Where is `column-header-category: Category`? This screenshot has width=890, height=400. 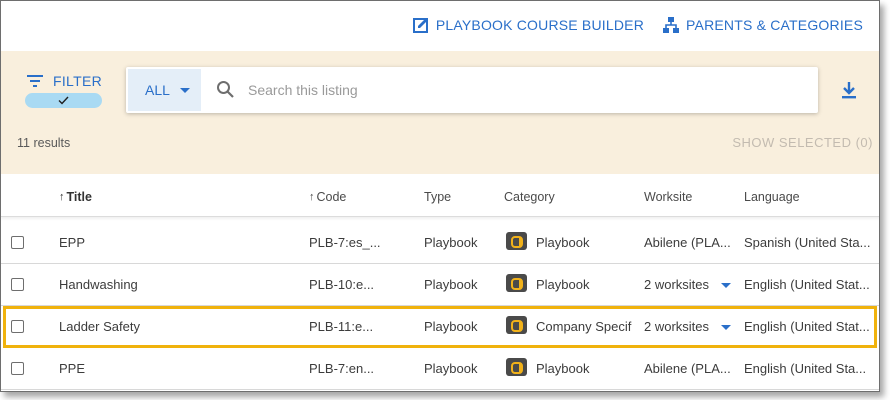 column-header-category: Category is located at coordinates (529, 197).